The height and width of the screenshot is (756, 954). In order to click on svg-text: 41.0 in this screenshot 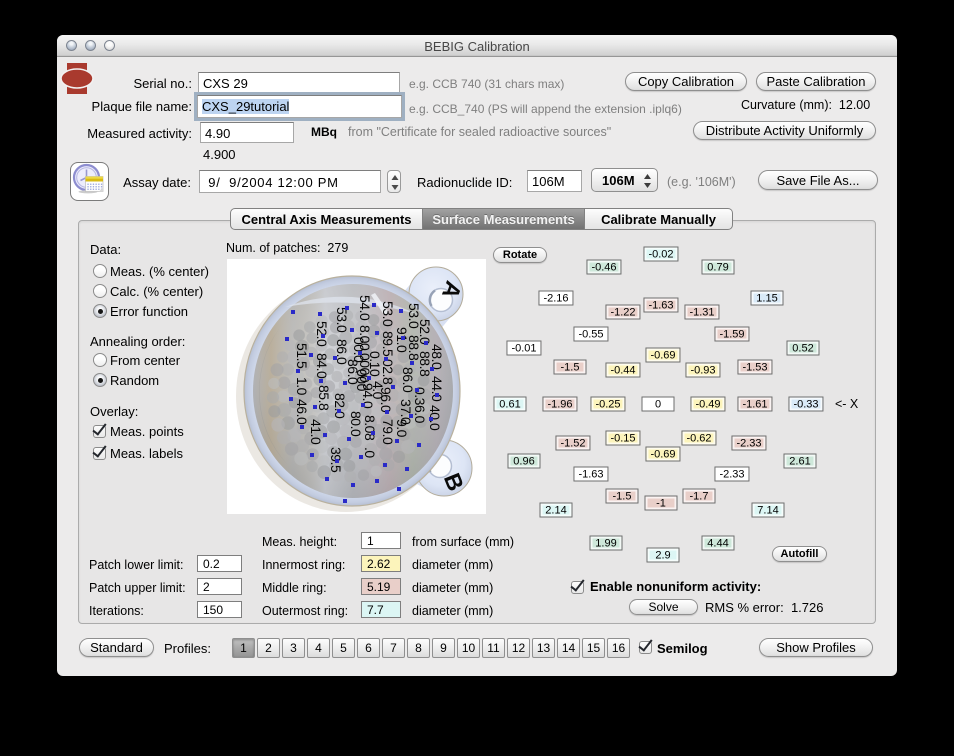, I will do `click(316, 432)`.